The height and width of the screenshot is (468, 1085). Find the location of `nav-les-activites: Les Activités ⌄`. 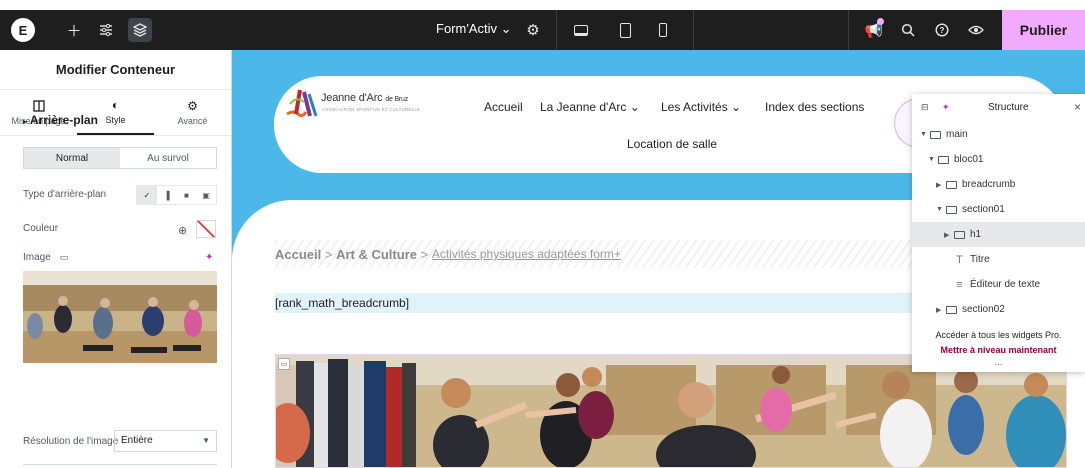

nav-les-activites: Les Activités ⌄ is located at coordinates (701, 107).